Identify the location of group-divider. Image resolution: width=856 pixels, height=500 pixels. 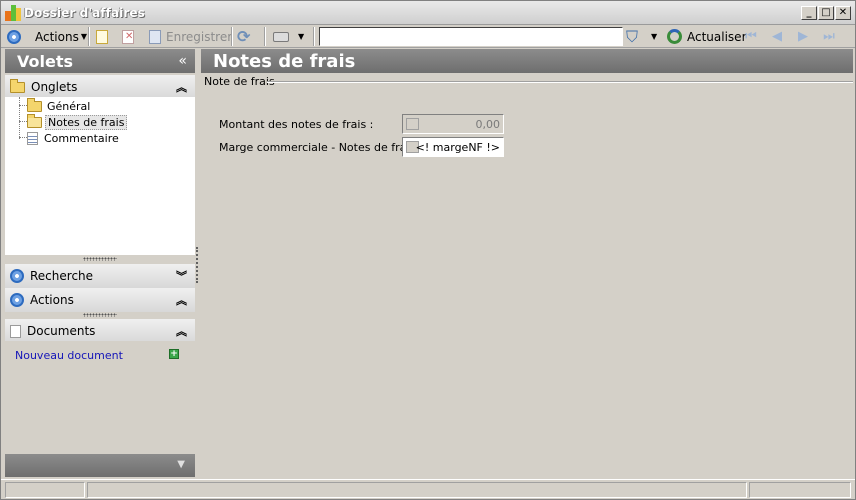
(560, 82).